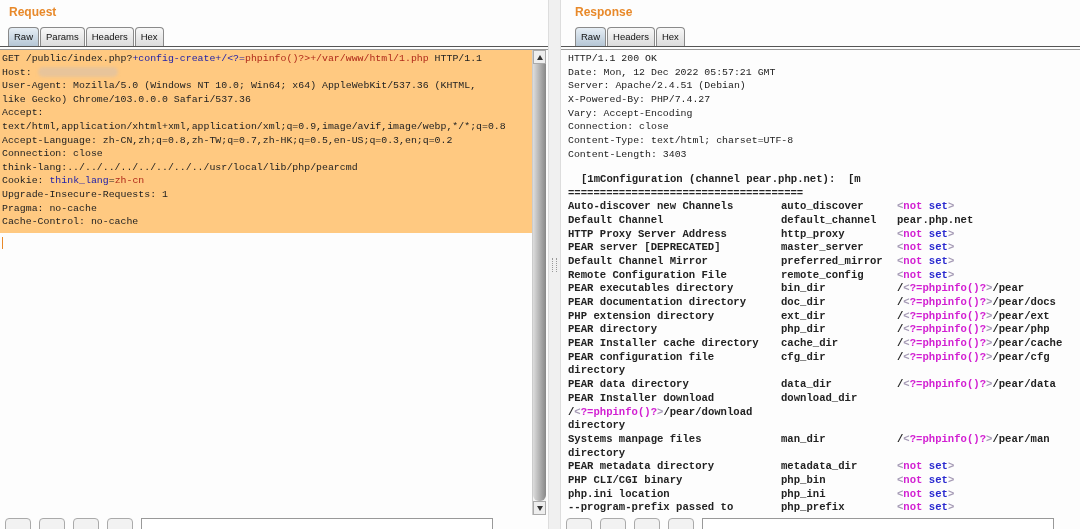 This screenshot has width=1080, height=529. What do you see at coordinates (2, 242) in the screenshot?
I see `text-cursor` at bounding box center [2, 242].